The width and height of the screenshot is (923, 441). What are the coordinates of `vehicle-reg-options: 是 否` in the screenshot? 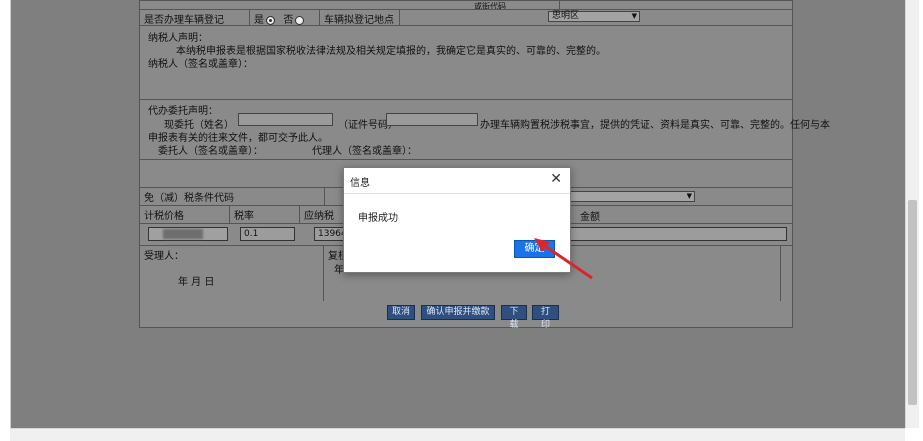 It's located at (285, 17).